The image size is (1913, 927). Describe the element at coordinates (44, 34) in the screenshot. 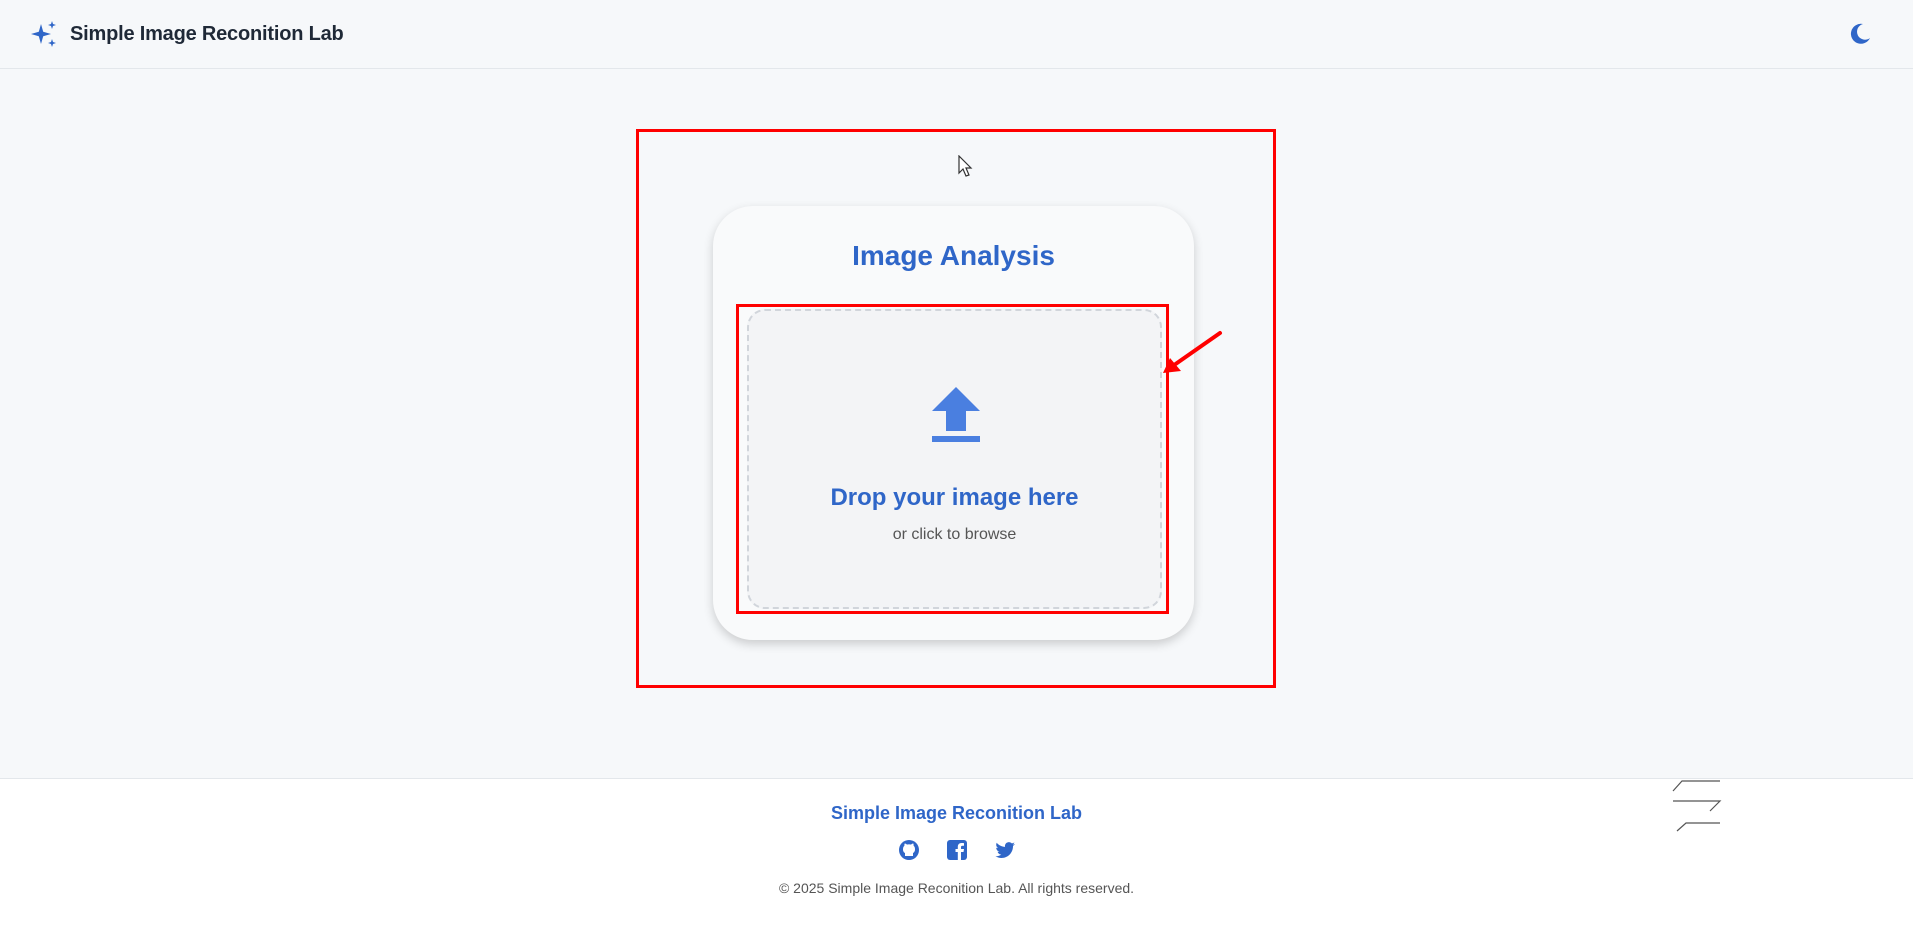

I see `sparkles-icon` at that location.